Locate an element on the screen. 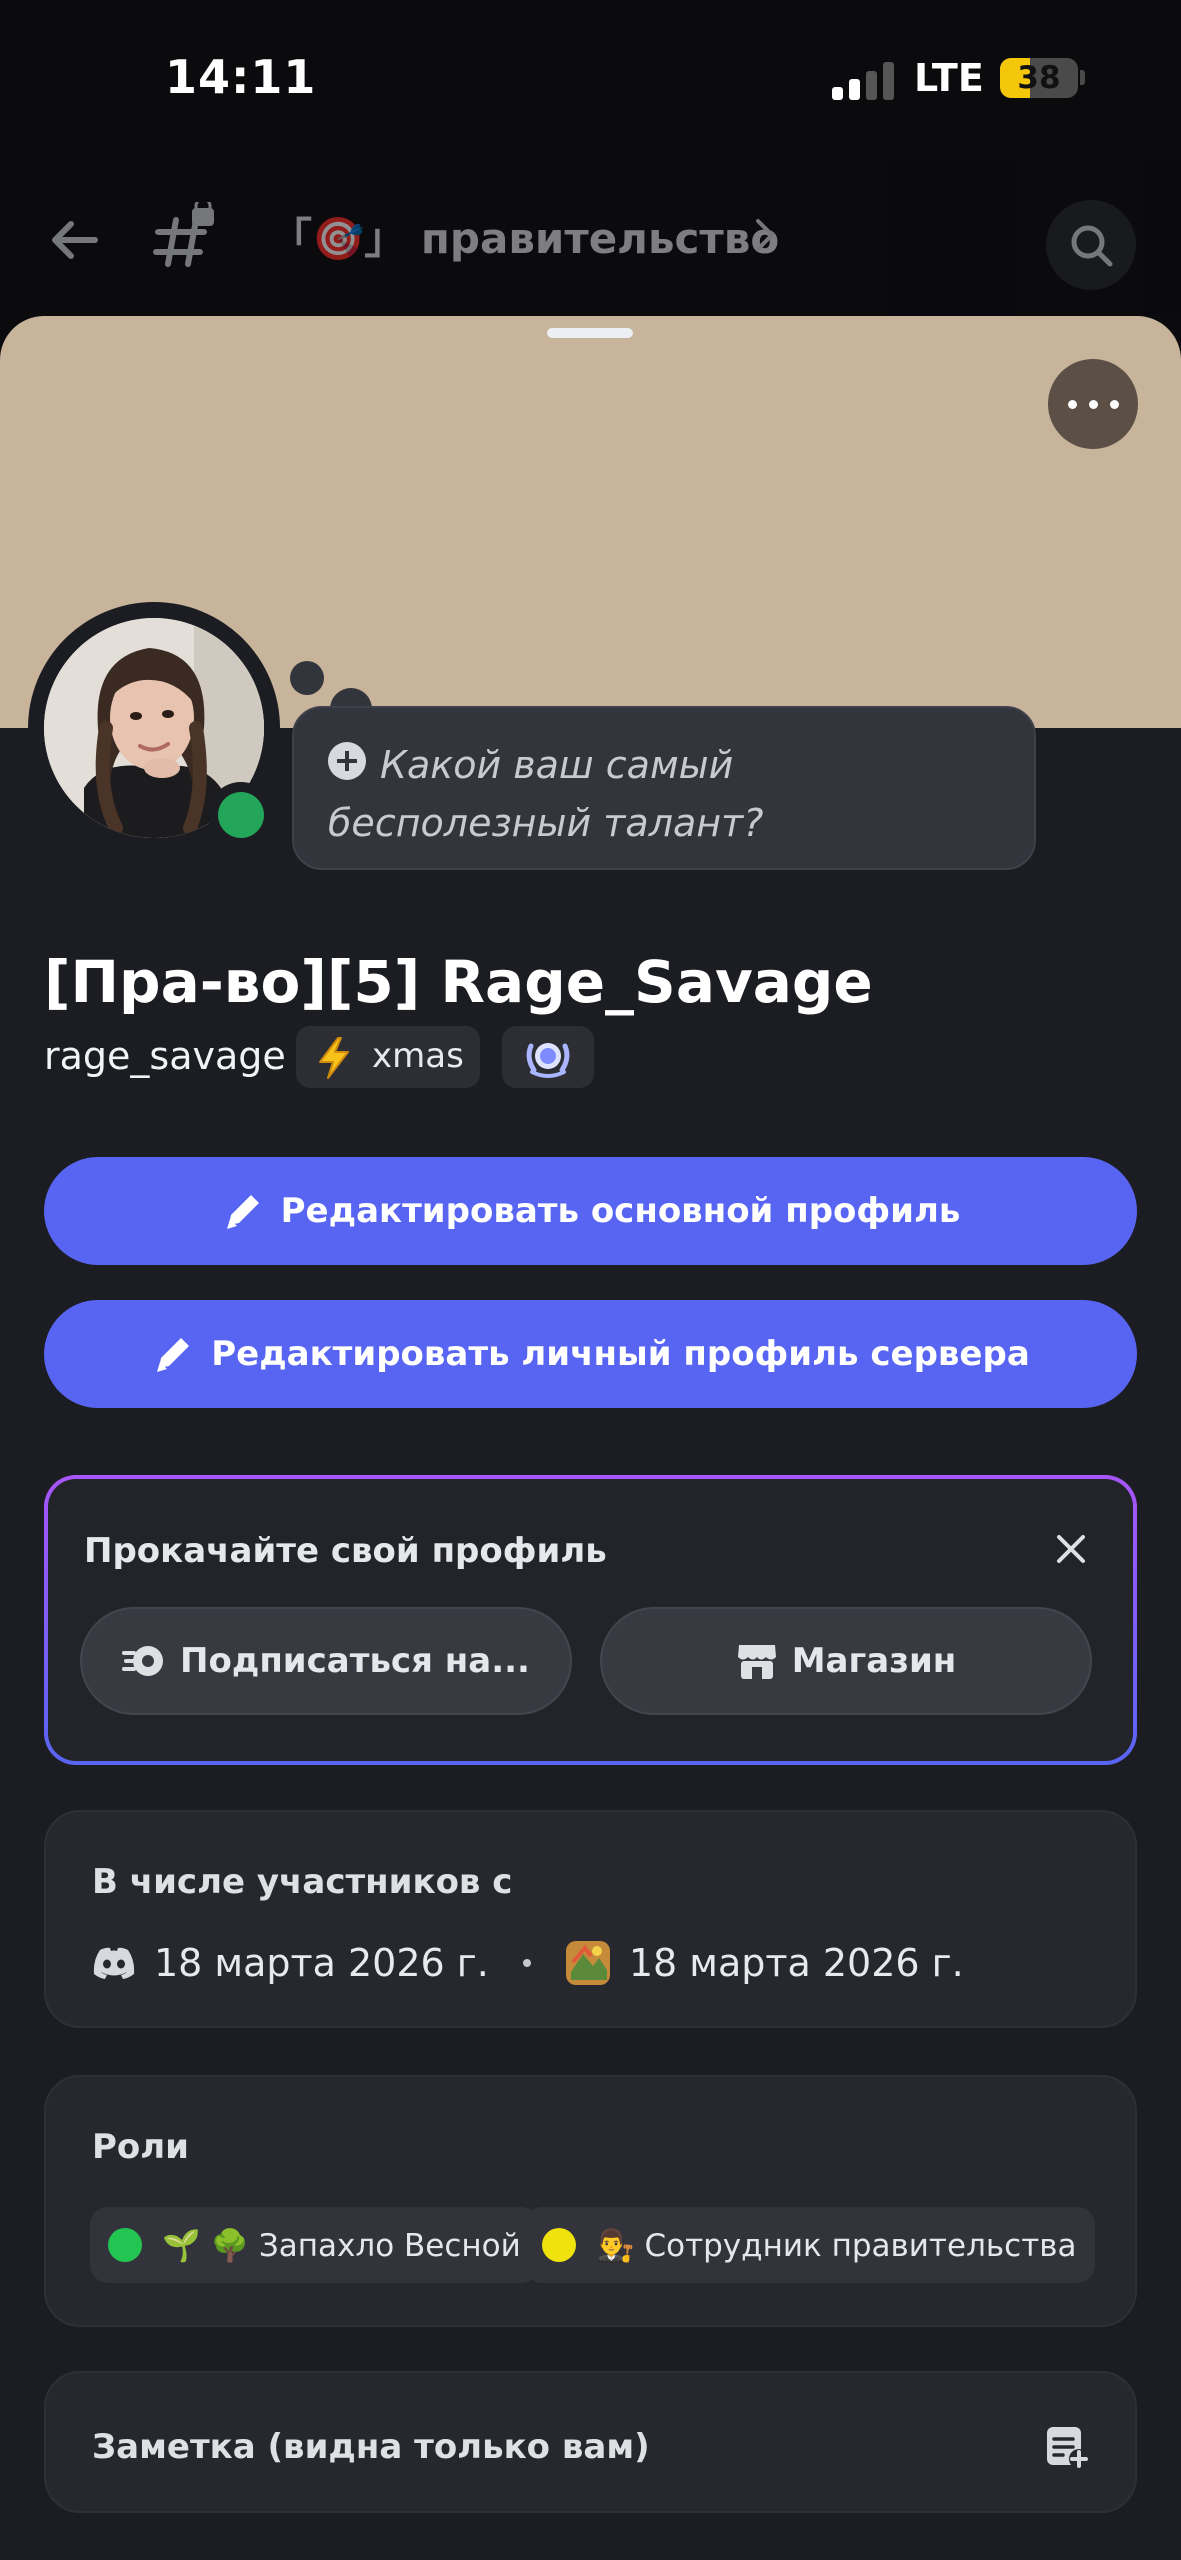  server-tag-label: xmas is located at coordinates (418, 1056).